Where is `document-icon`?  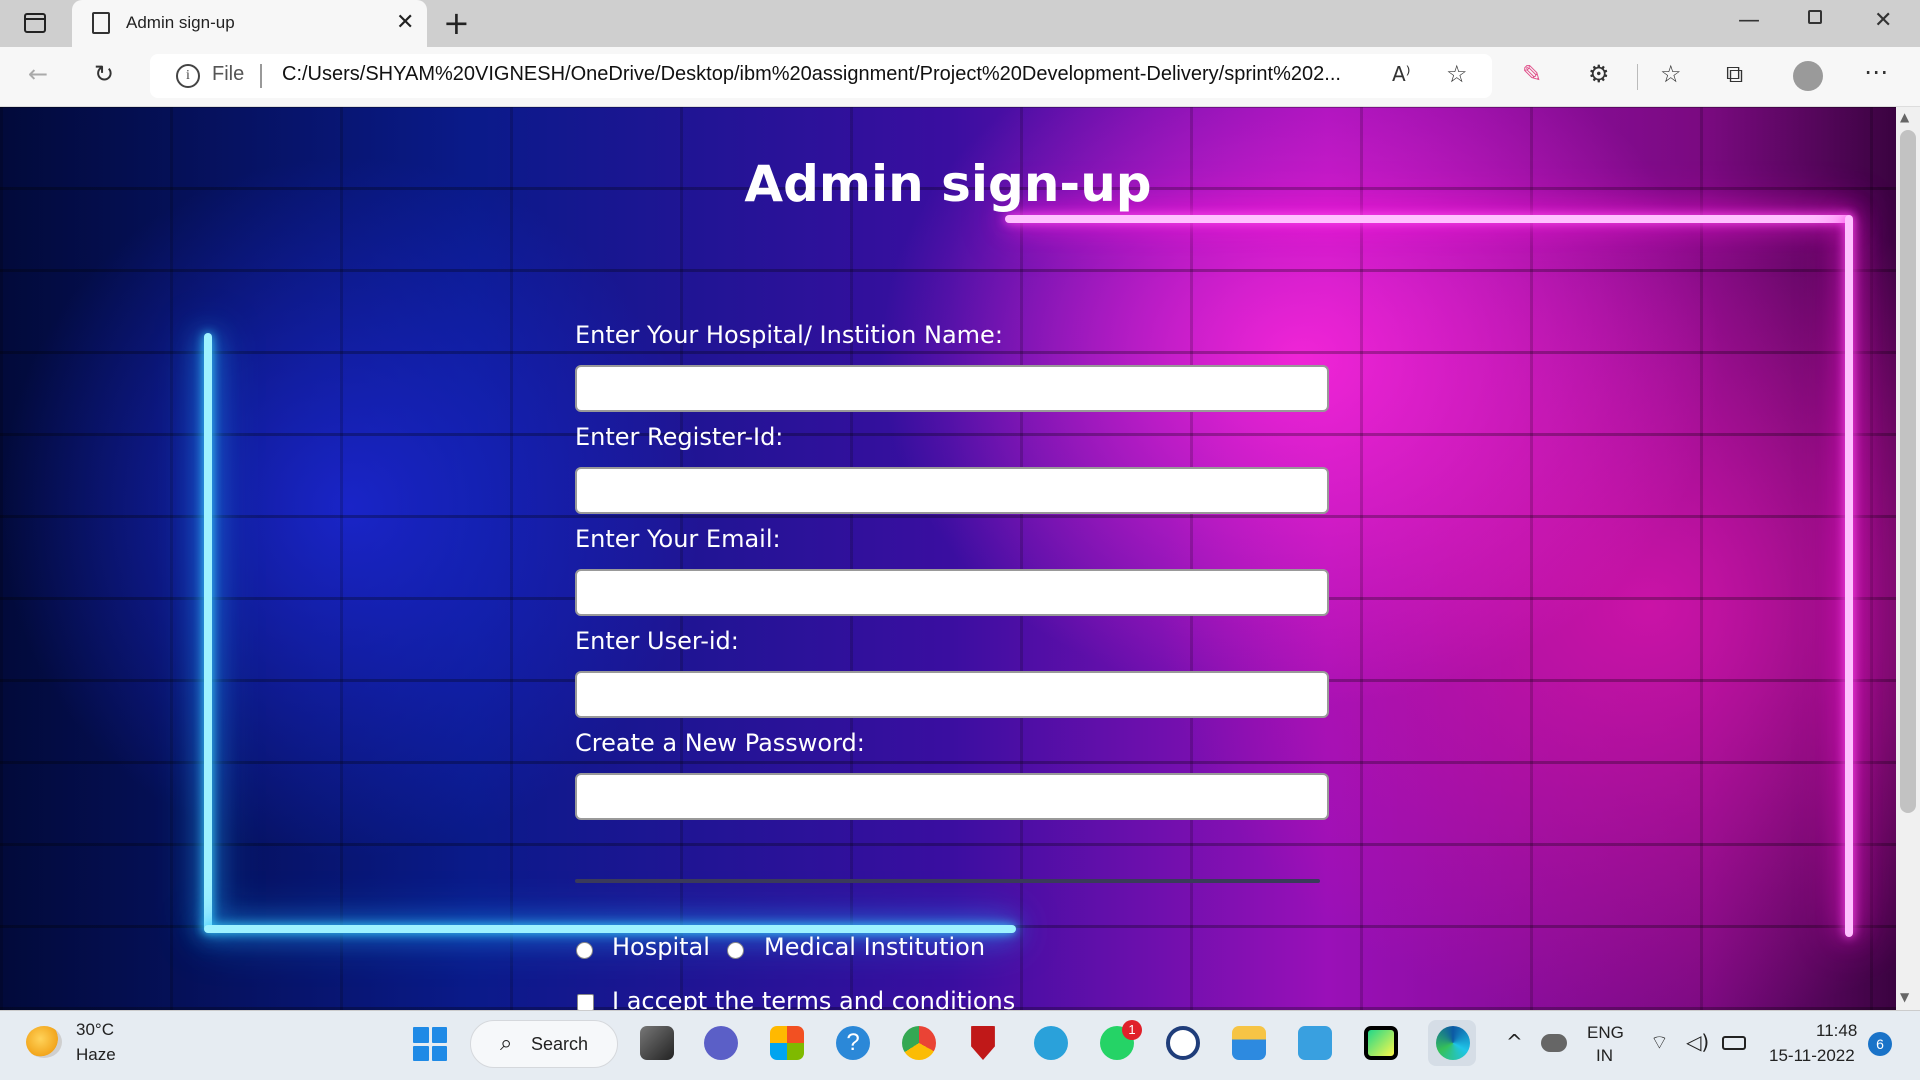
document-icon is located at coordinates (101, 23).